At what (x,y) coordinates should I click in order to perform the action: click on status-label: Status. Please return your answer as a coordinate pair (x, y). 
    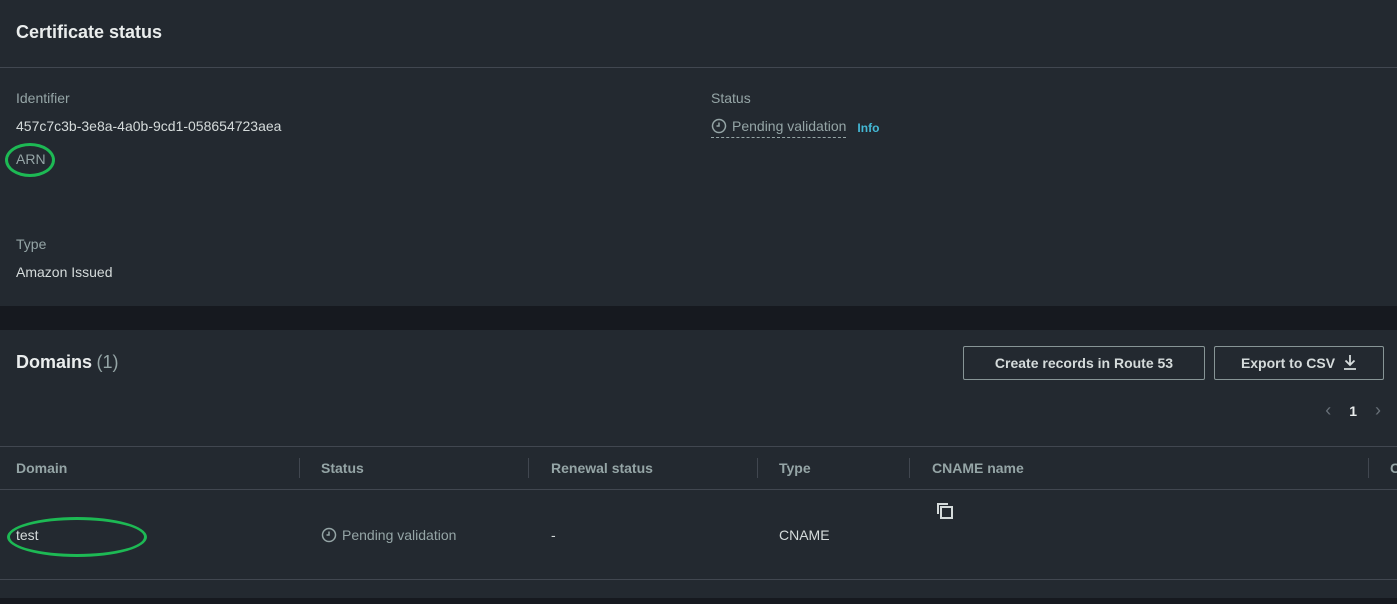
    Looking at the image, I should click on (731, 98).